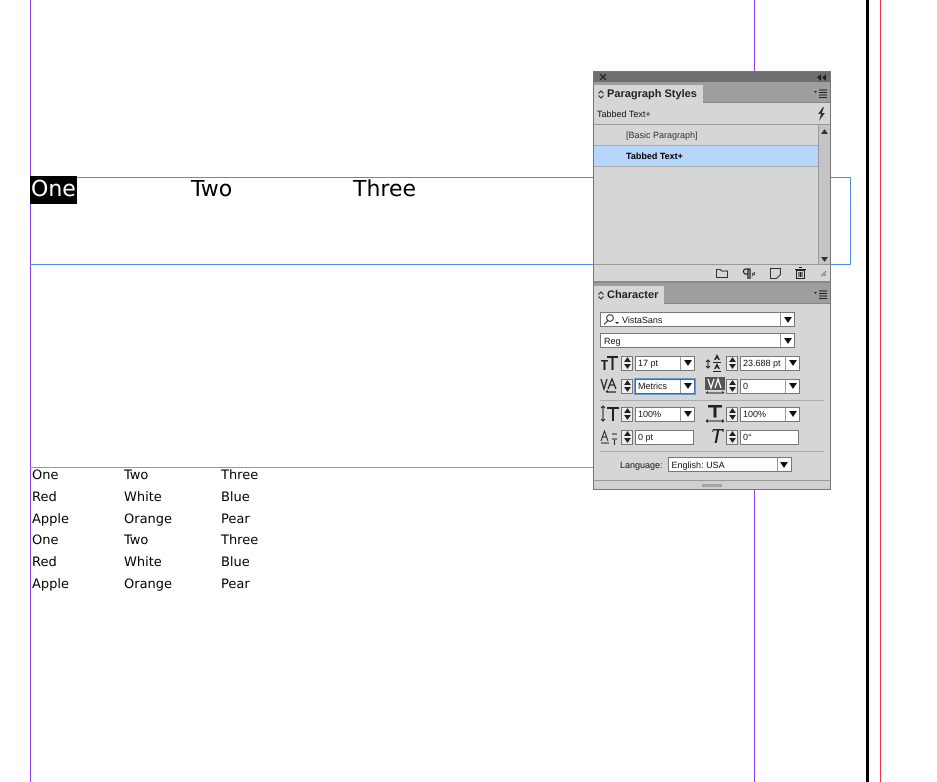 The height and width of the screenshot is (782, 937). What do you see at coordinates (715, 386) in the screenshot?
I see `tracking-icon` at bounding box center [715, 386].